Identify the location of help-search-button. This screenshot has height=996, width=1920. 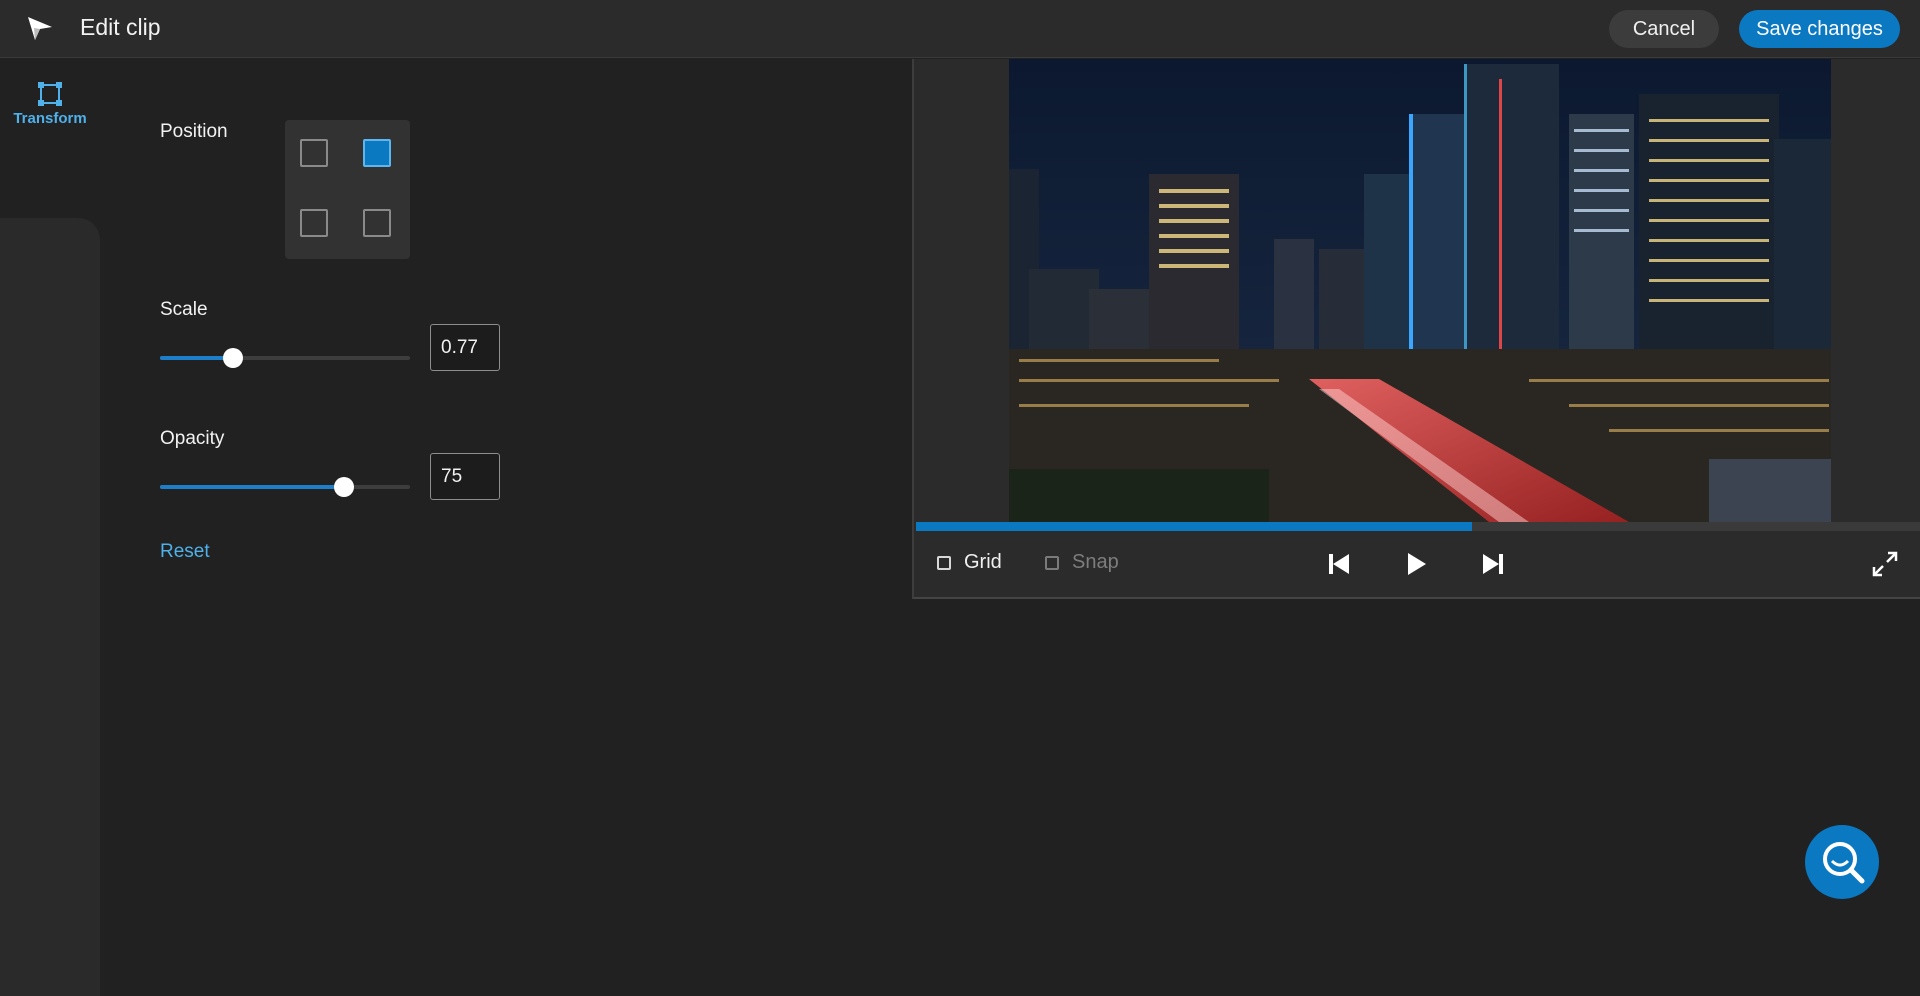
(1842, 862).